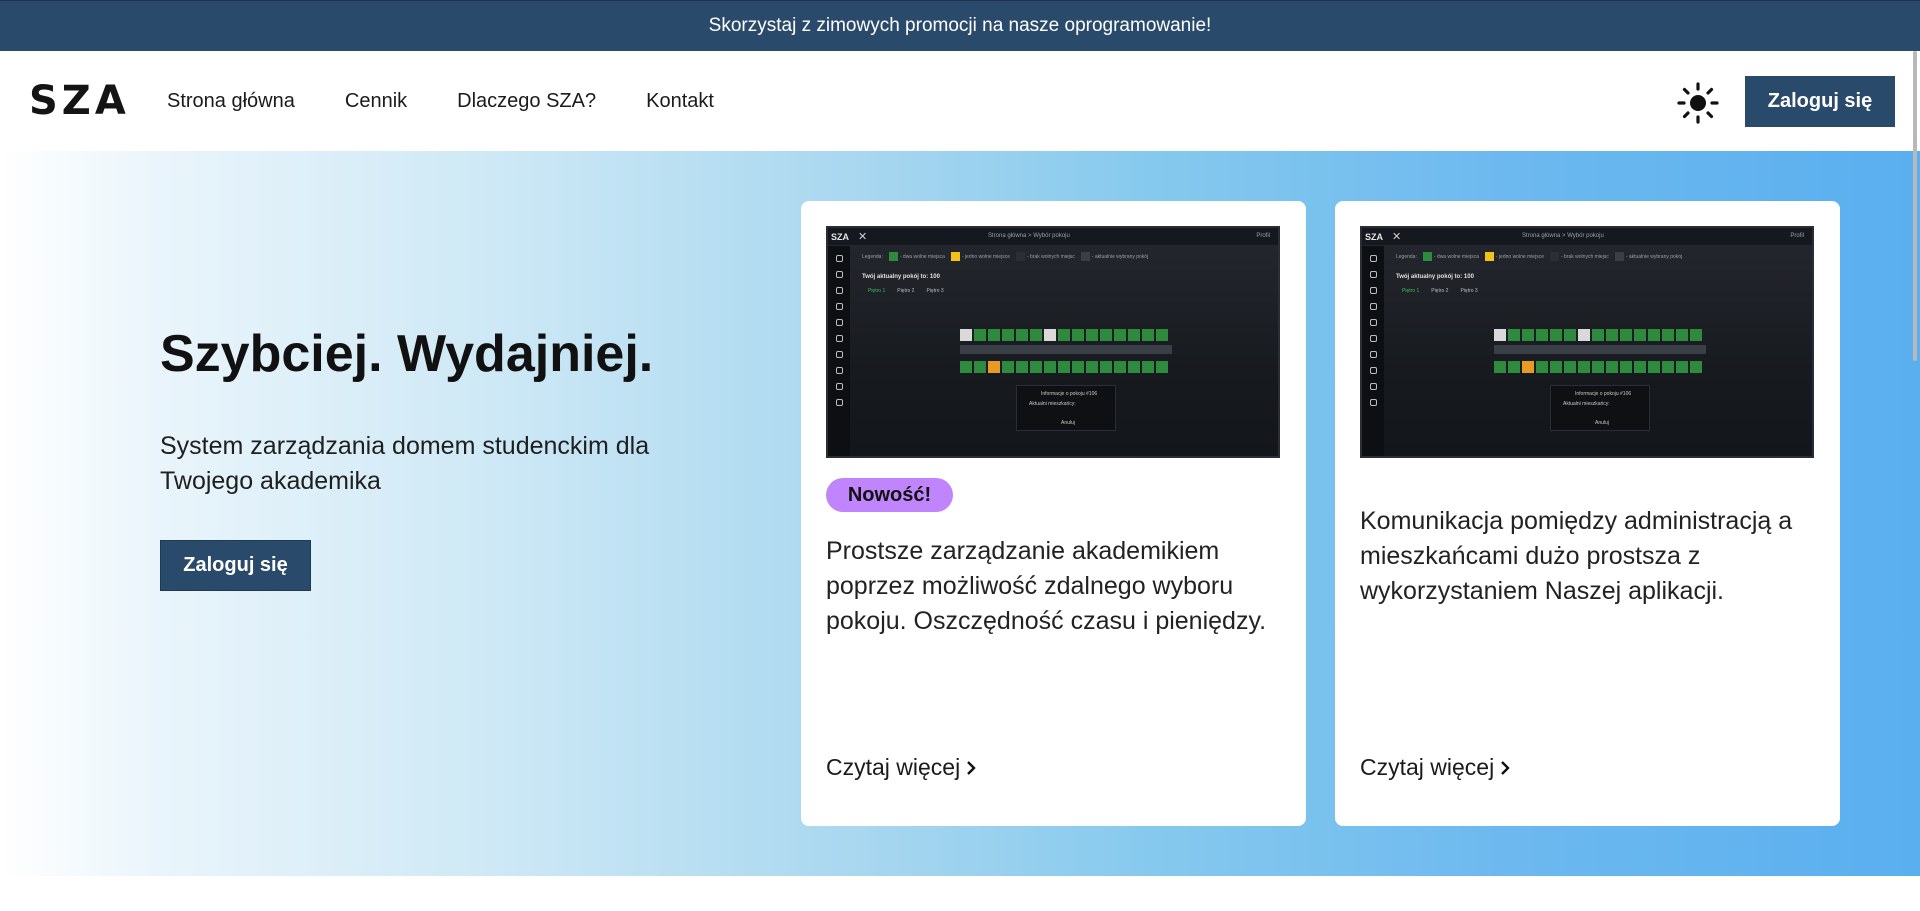 The image size is (1920, 911). What do you see at coordinates (1820, 101) in the screenshot?
I see `login-button: Zaloguj się` at bounding box center [1820, 101].